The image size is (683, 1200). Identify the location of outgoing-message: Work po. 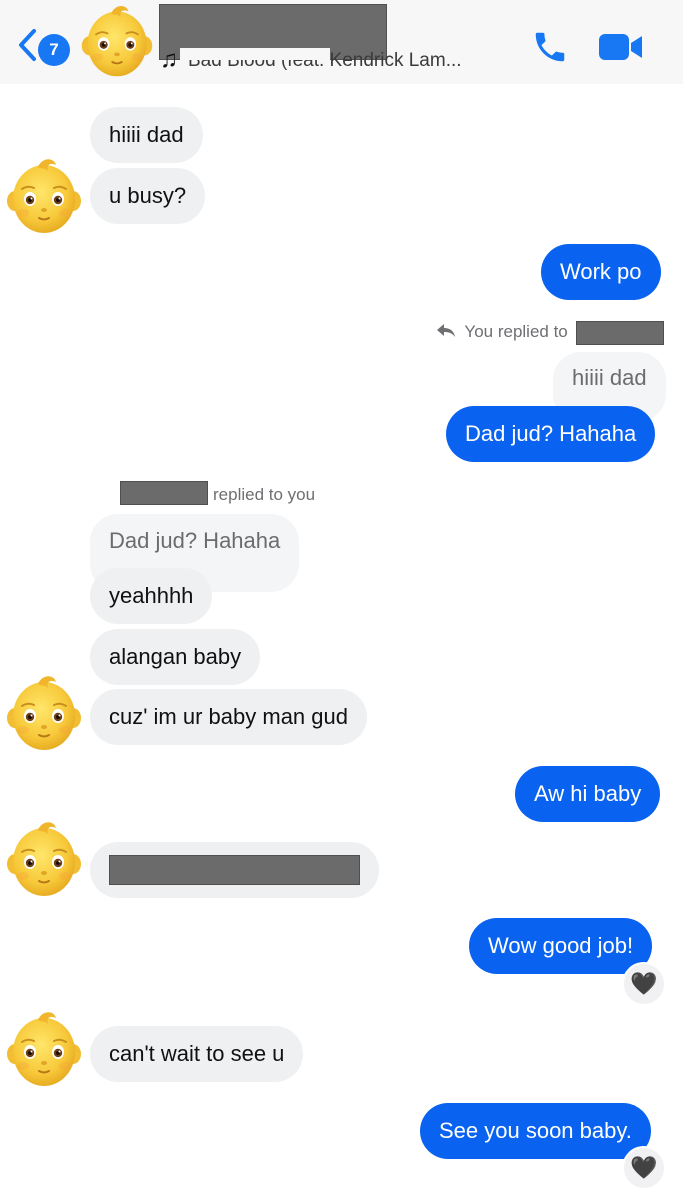
(601, 272).